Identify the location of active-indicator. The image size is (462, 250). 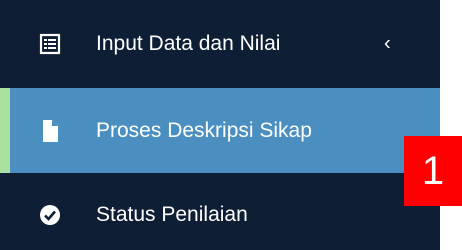
(5, 130).